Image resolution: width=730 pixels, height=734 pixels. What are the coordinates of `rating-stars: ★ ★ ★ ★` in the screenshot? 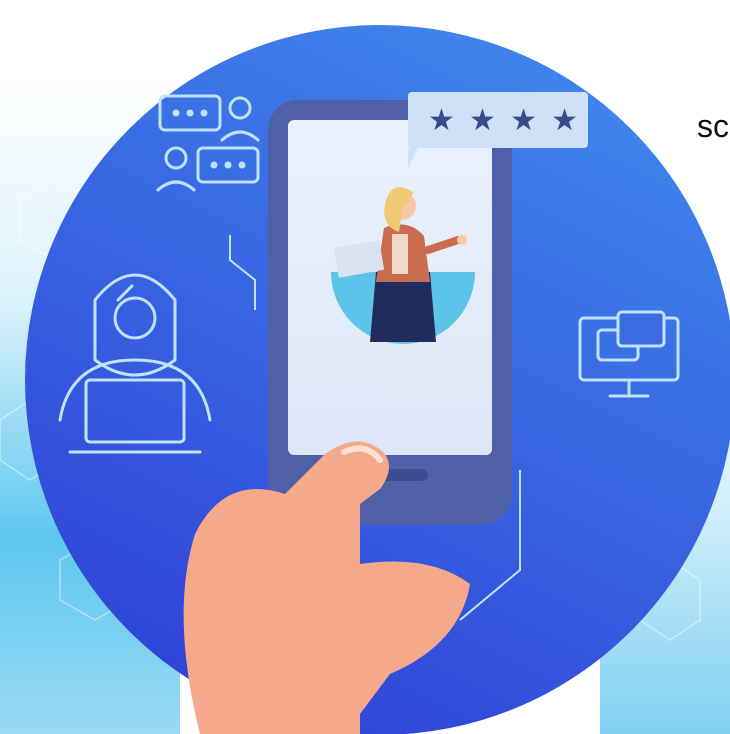 It's located at (503, 120).